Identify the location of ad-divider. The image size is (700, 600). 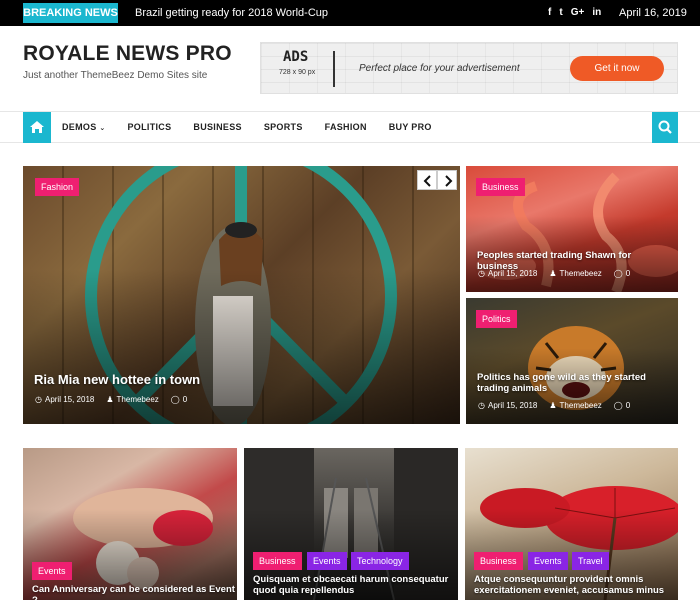
(334, 69).